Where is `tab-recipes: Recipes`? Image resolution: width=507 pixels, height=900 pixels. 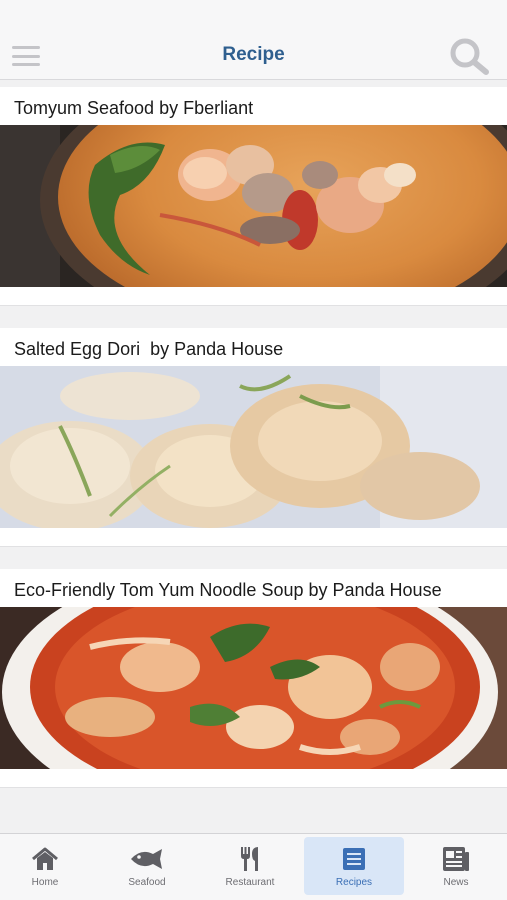 tab-recipes: Recipes is located at coordinates (354, 866).